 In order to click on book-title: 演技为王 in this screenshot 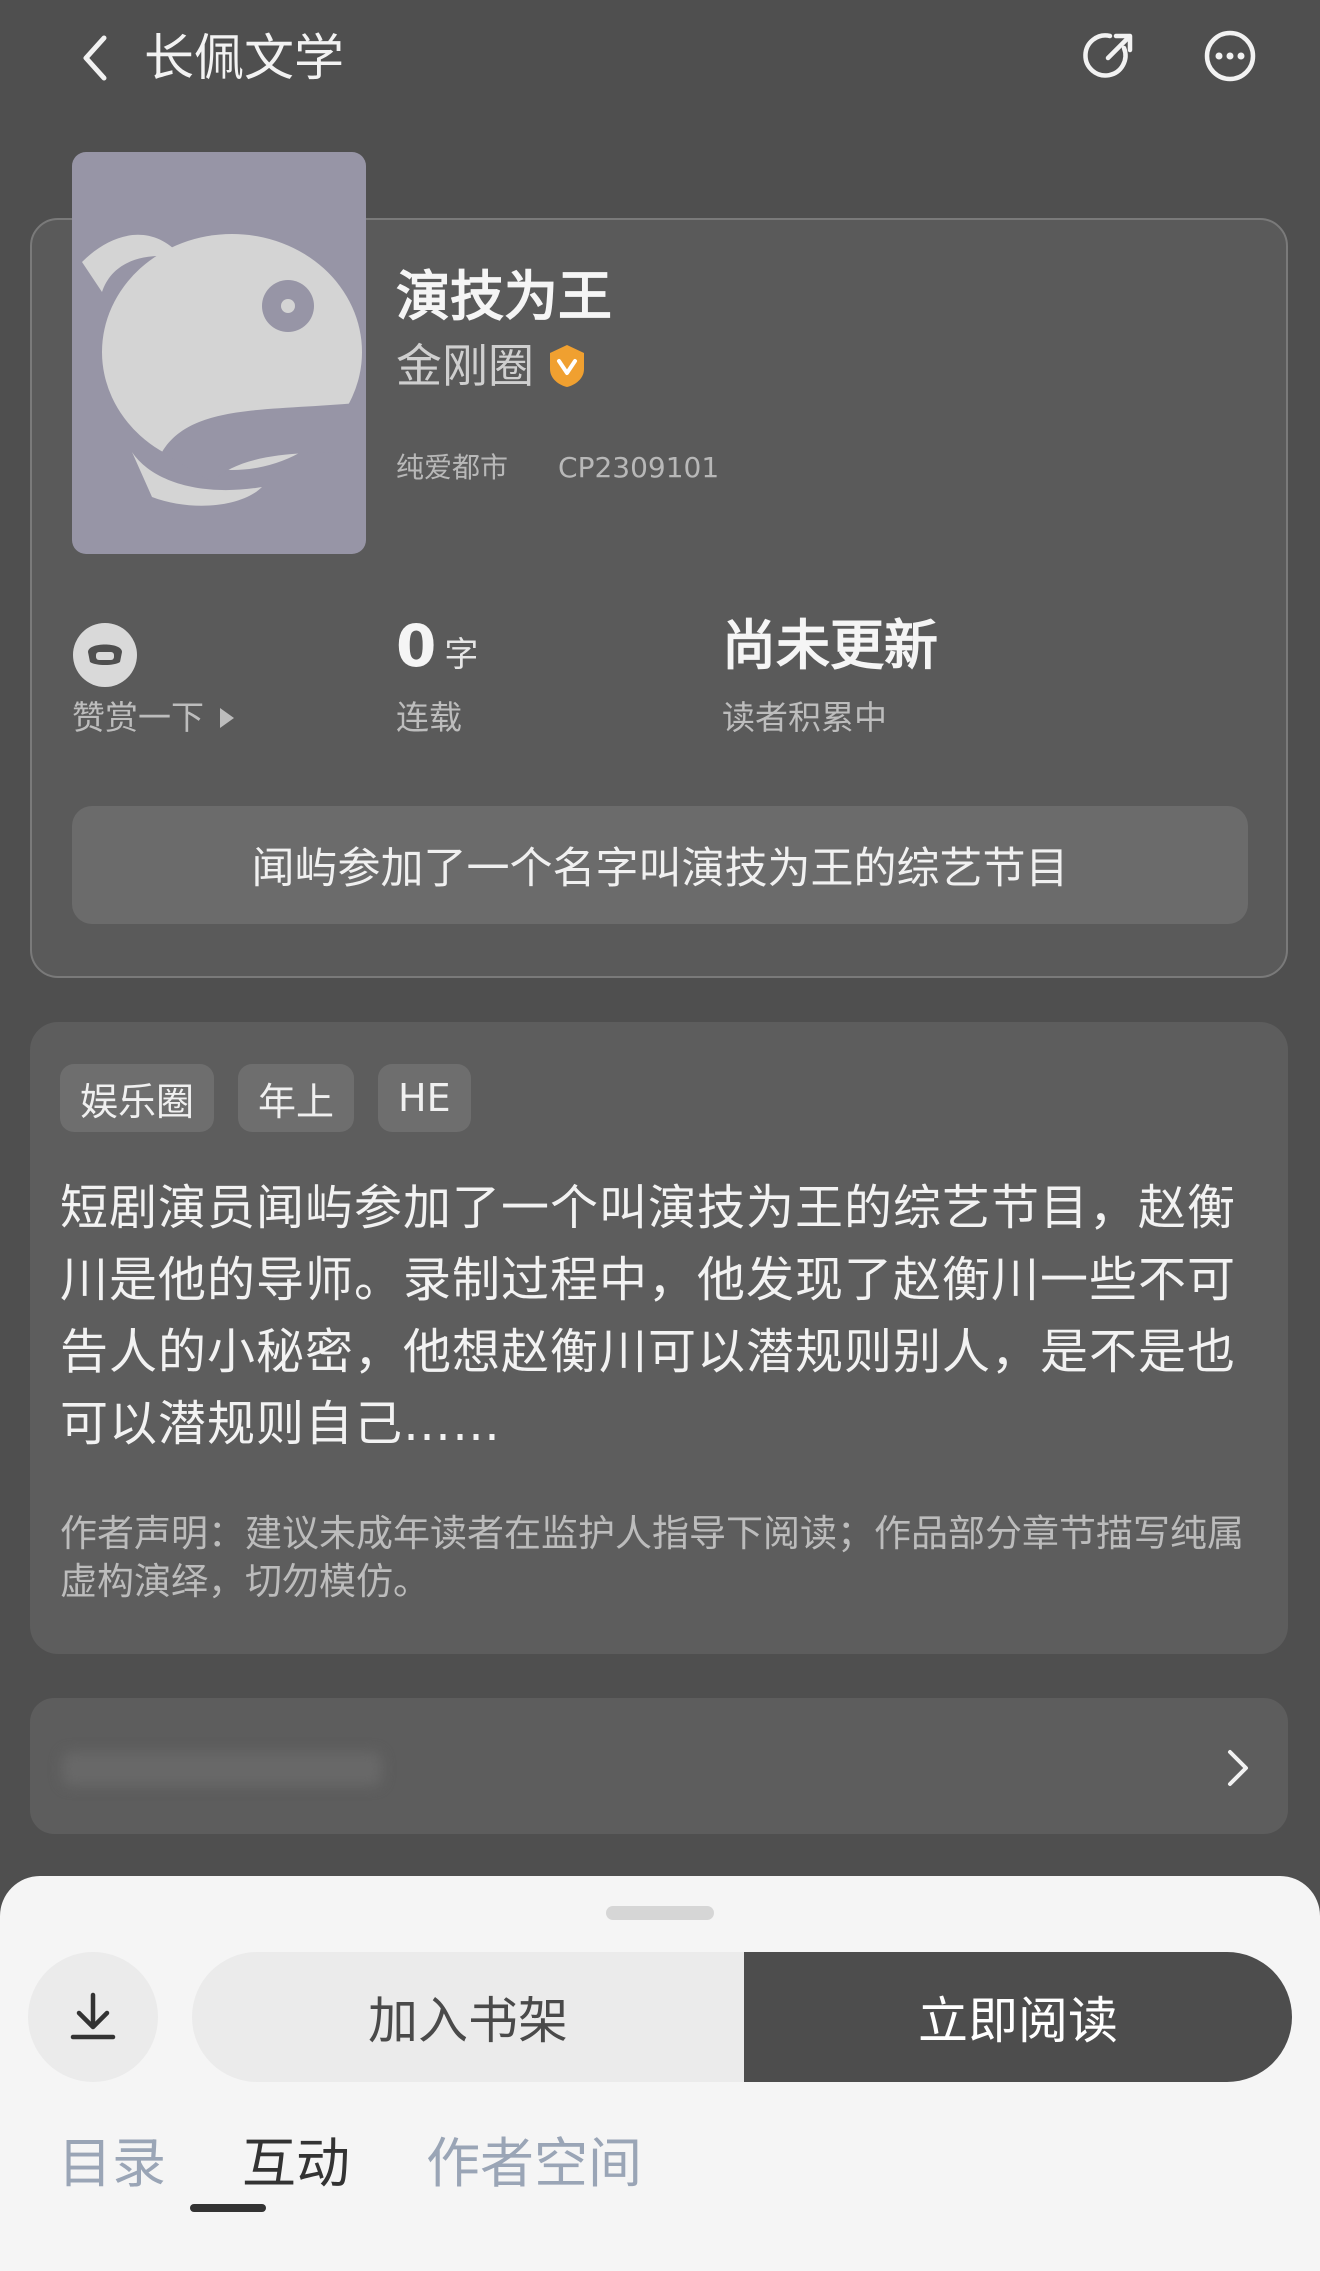, I will do `click(504, 296)`.